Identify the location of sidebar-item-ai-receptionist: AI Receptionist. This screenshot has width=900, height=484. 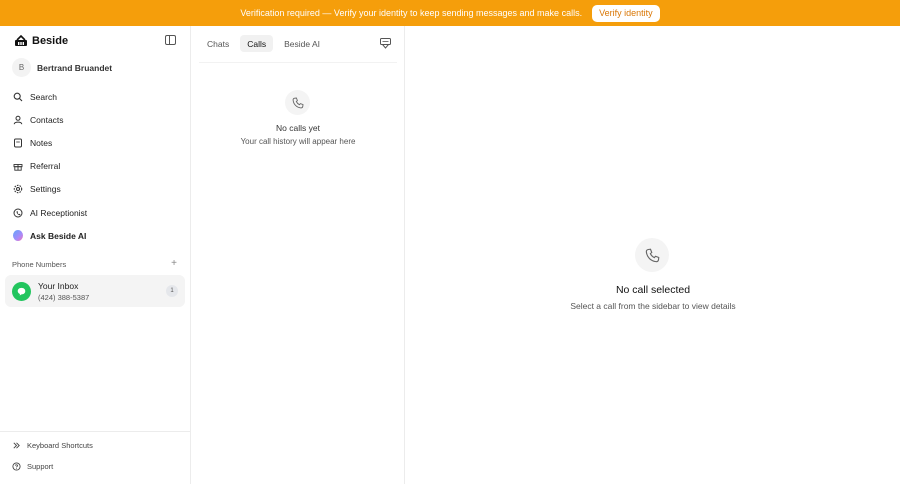
(96, 212).